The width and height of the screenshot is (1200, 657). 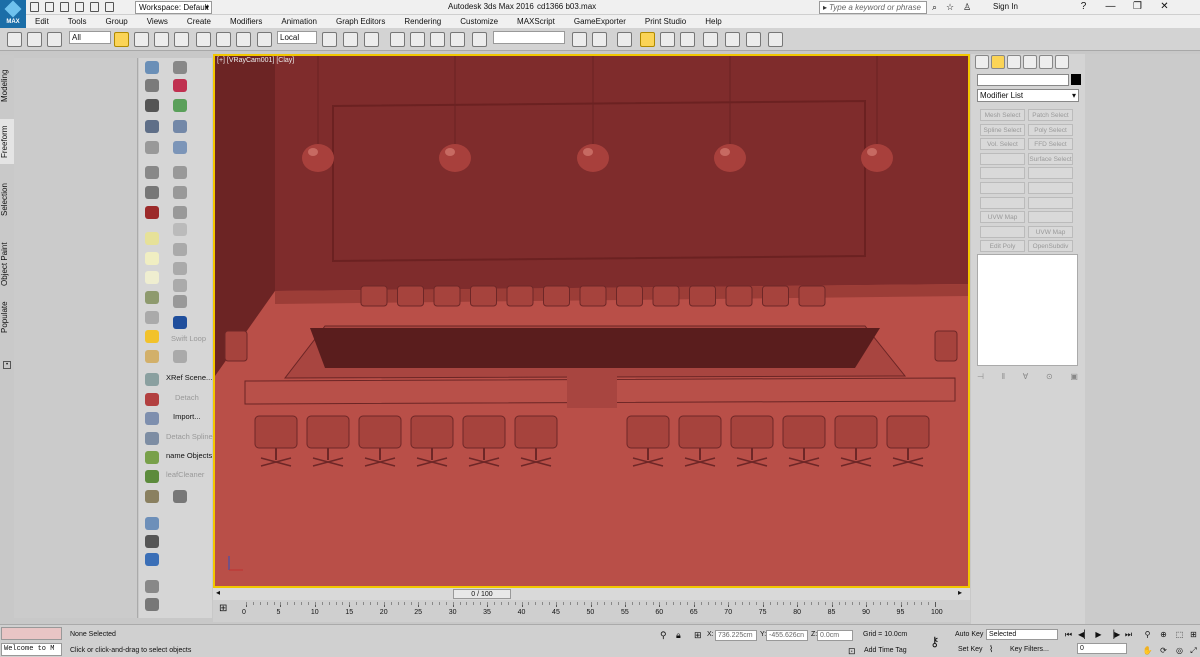 I want to click on go-to-start-icon: ⏮, so click(x=1068, y=634).